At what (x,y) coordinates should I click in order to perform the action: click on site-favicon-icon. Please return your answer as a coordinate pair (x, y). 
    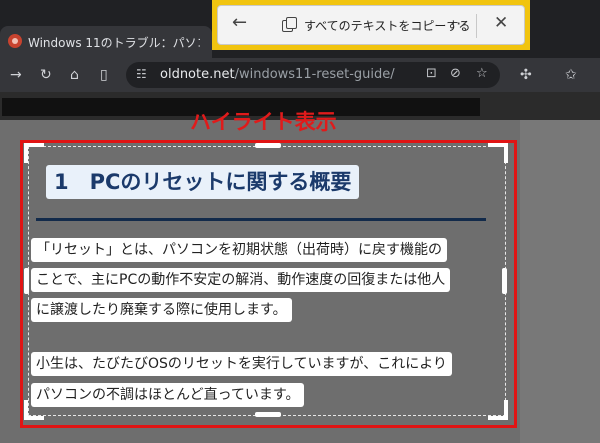
    Looking at the image, I should click on (15, 41).